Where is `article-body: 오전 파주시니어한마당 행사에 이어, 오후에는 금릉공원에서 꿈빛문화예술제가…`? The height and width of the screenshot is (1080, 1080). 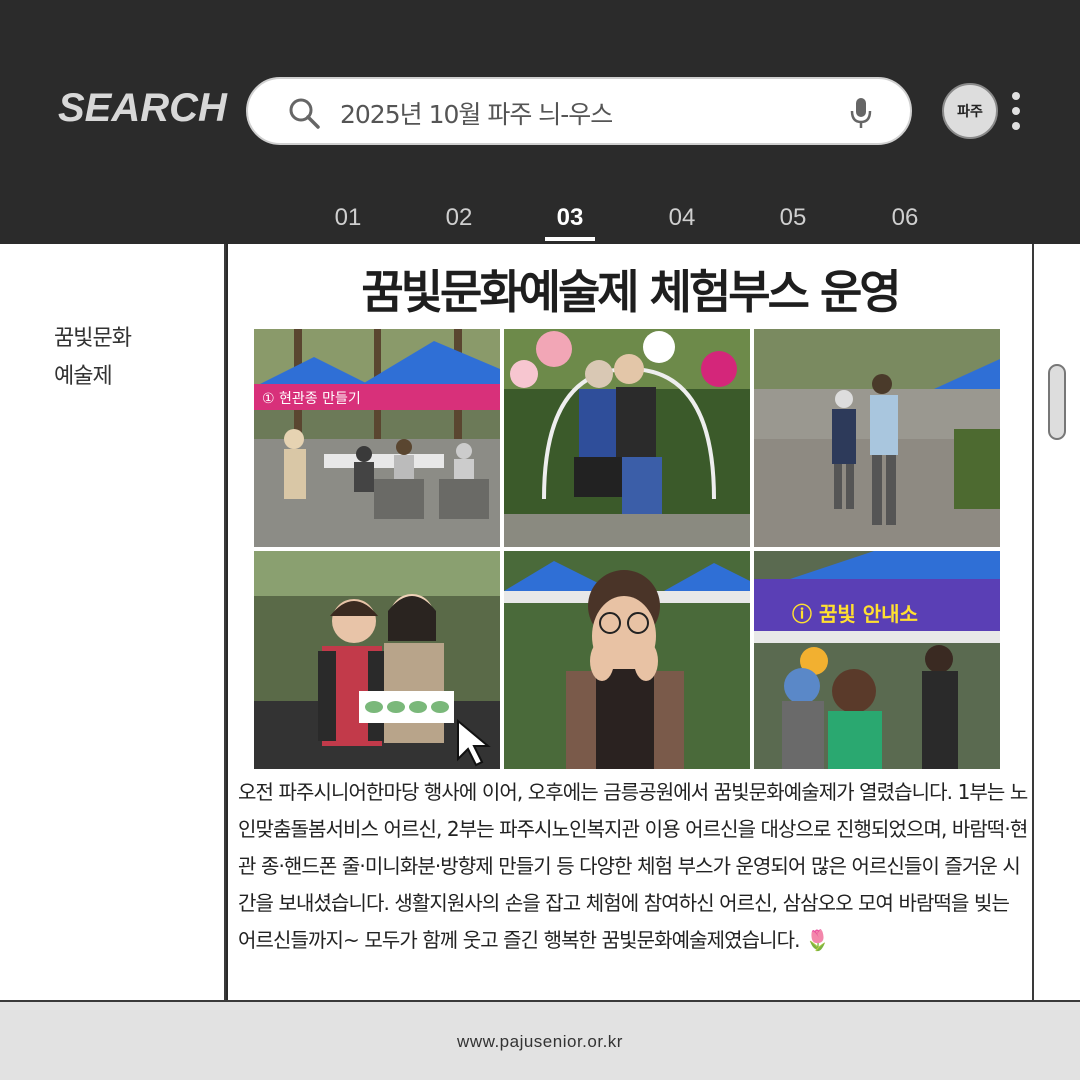 article-body: 오전 파주시니어한마당 행사에 이어, 오후에는 금릉공원에서 꿈빛문화예술제가… is located at coordinates (633, 866).